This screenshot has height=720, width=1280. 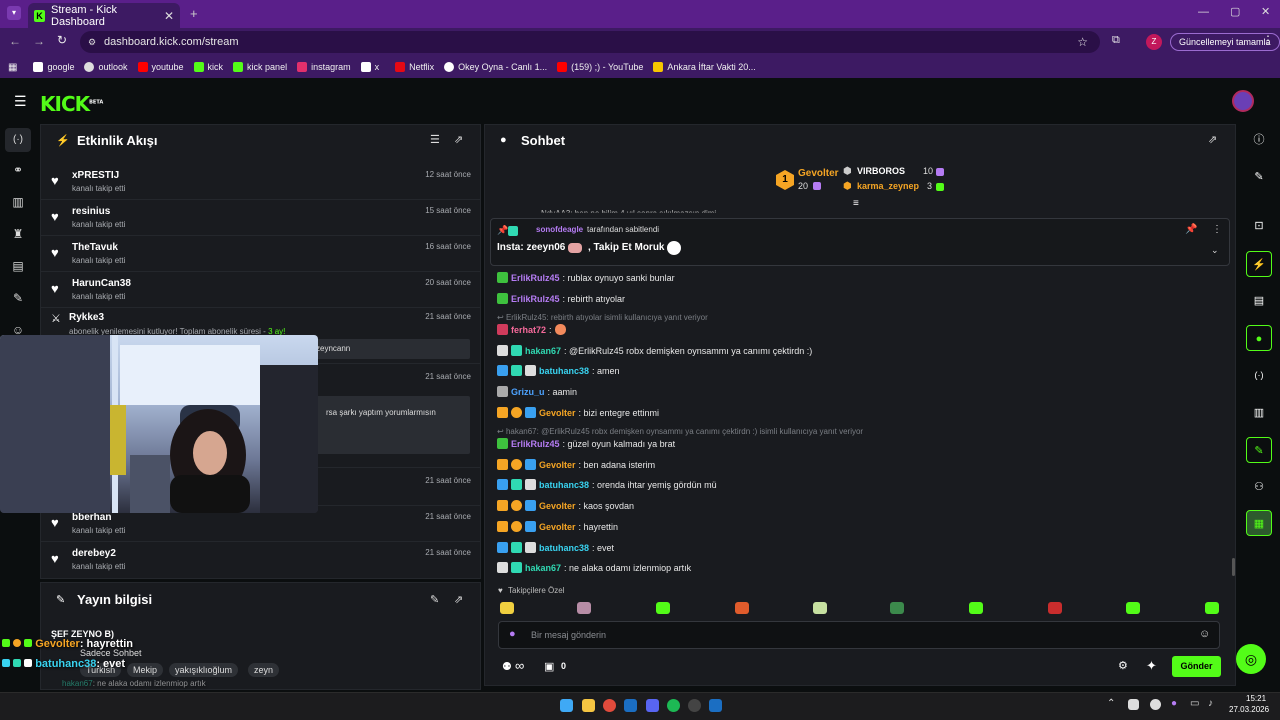 I want to click on tray-mic-icon: ●, so click(x=1174, y=703).